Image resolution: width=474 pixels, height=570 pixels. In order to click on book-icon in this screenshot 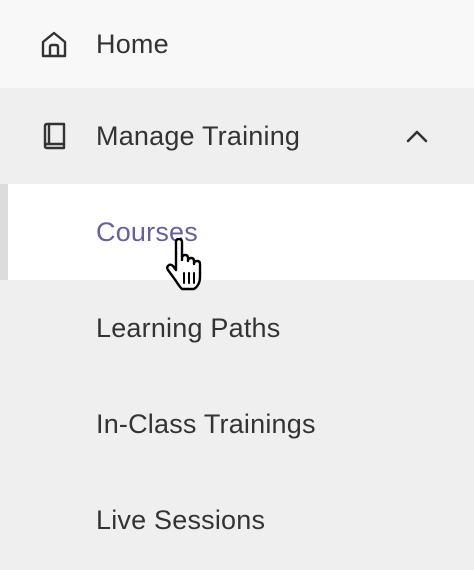, I will do `click(54, 136)`.